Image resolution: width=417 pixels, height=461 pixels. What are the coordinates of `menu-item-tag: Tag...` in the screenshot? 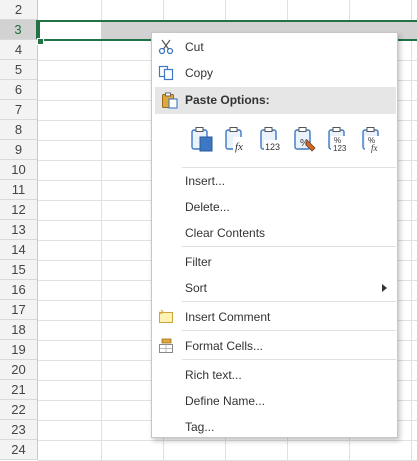 It's located at (274, 427).